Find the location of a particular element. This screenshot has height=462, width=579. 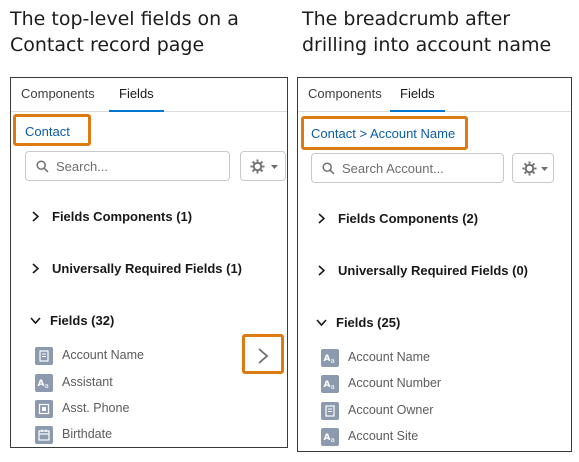

field-label: Account Owner is located at coordinates (391, 410).